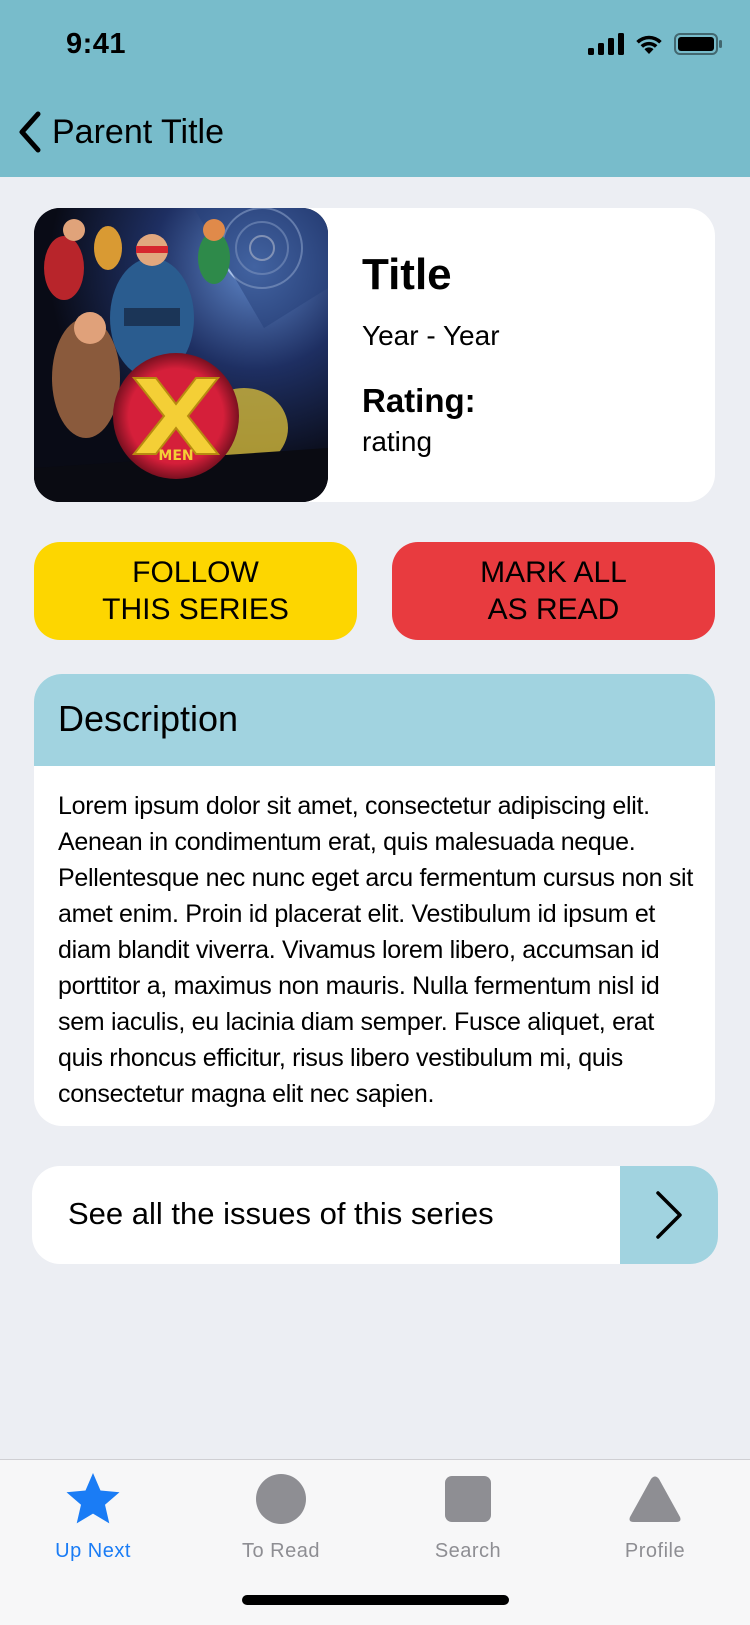 The width and height of the screenshot is (750, 1625). I want to click on follow-series-button: FOLLOW THIS SERIES, so click(195, 591).